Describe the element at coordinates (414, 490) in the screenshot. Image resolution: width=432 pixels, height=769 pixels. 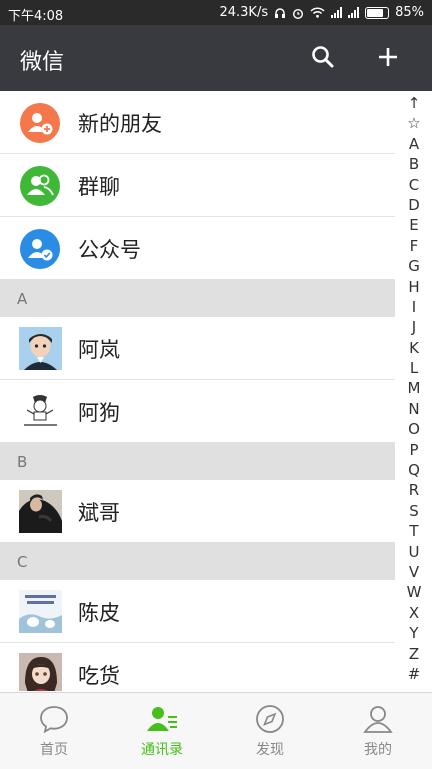
I see `index-letter: R` at that location.